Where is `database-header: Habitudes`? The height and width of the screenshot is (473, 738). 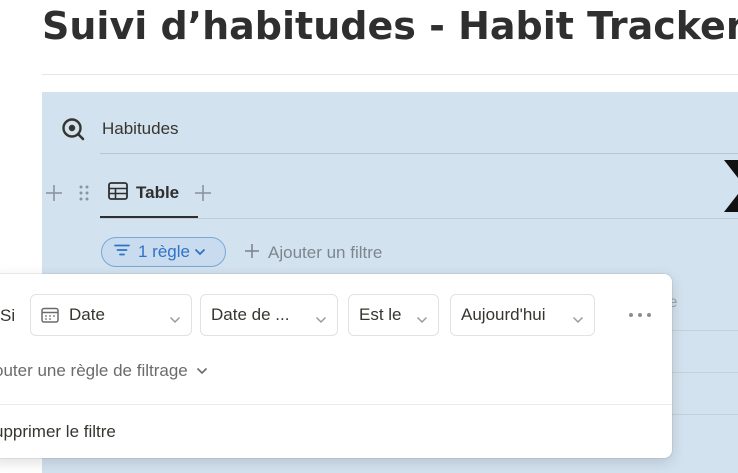
database-header: Habitudes is located at coordinates (119, 129).